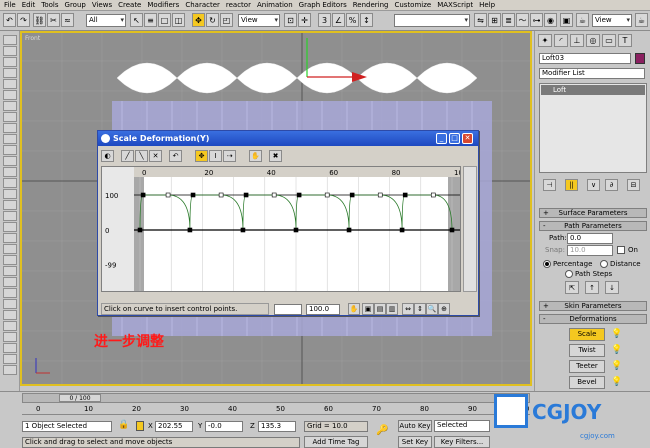  Describe the element at coordinates (604, 264) in the screenshot. I see `distance-radio` at that location.